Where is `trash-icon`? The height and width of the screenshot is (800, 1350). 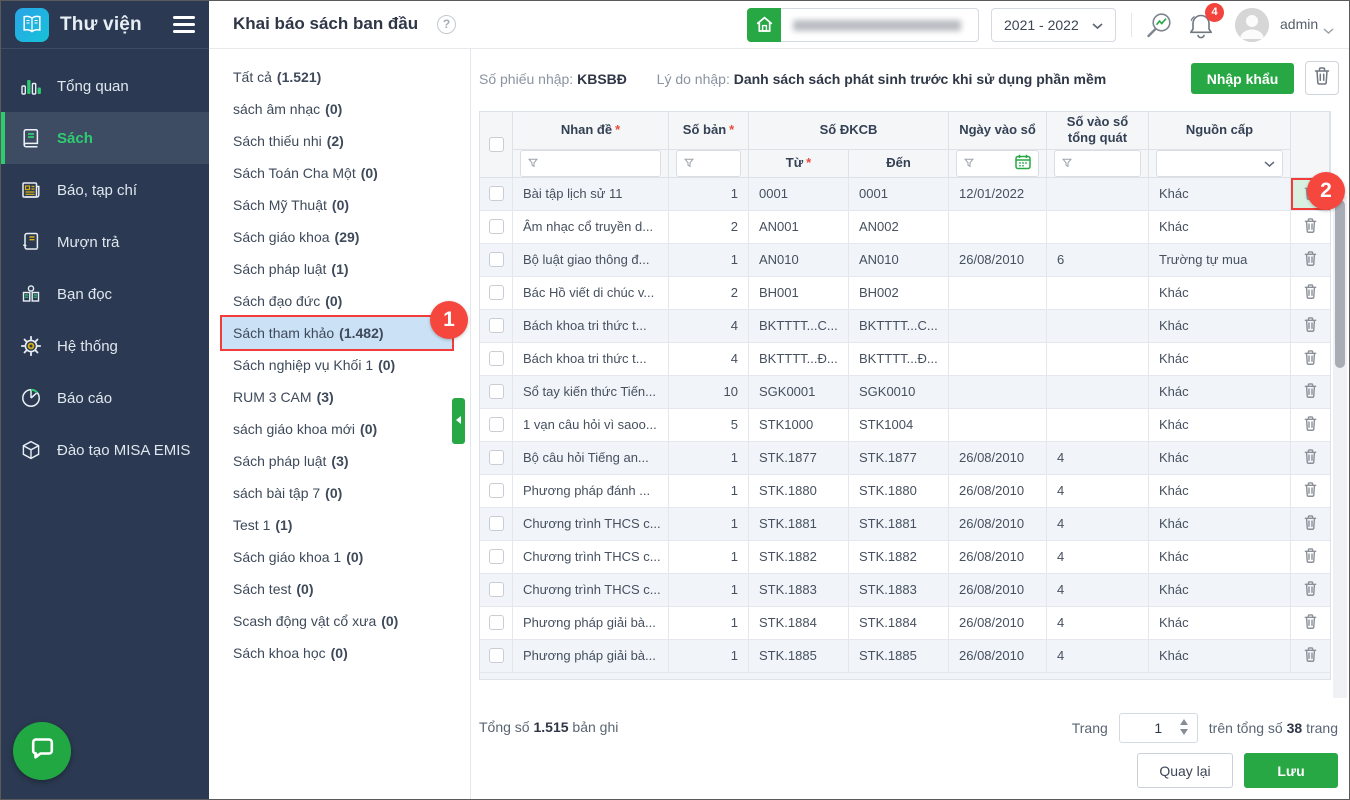 trash-icon is located at coordinates (1310, 425).